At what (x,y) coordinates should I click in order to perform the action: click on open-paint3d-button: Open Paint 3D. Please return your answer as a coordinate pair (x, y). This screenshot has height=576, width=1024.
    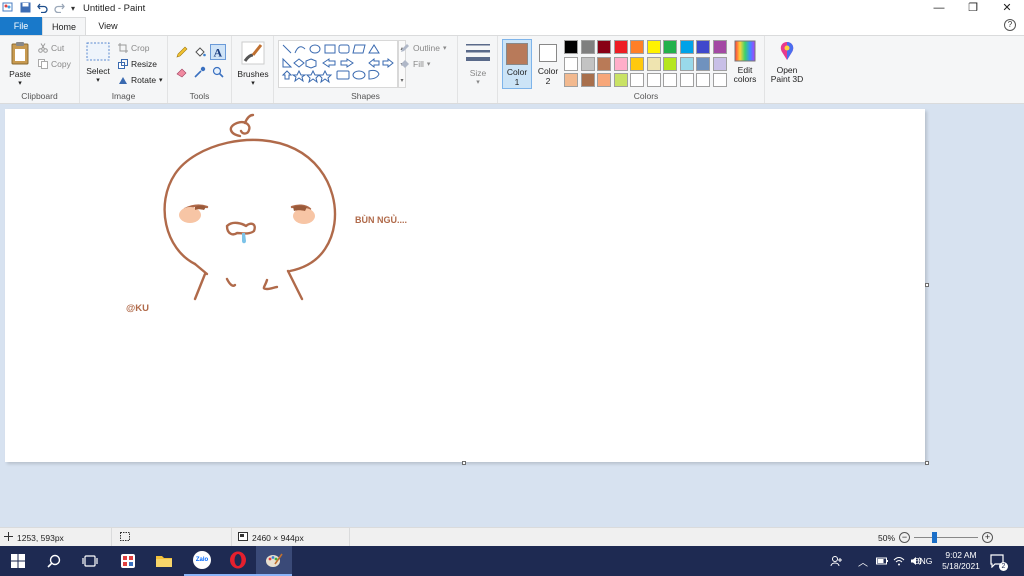
    Looking at the image, I should click on (787, 62).